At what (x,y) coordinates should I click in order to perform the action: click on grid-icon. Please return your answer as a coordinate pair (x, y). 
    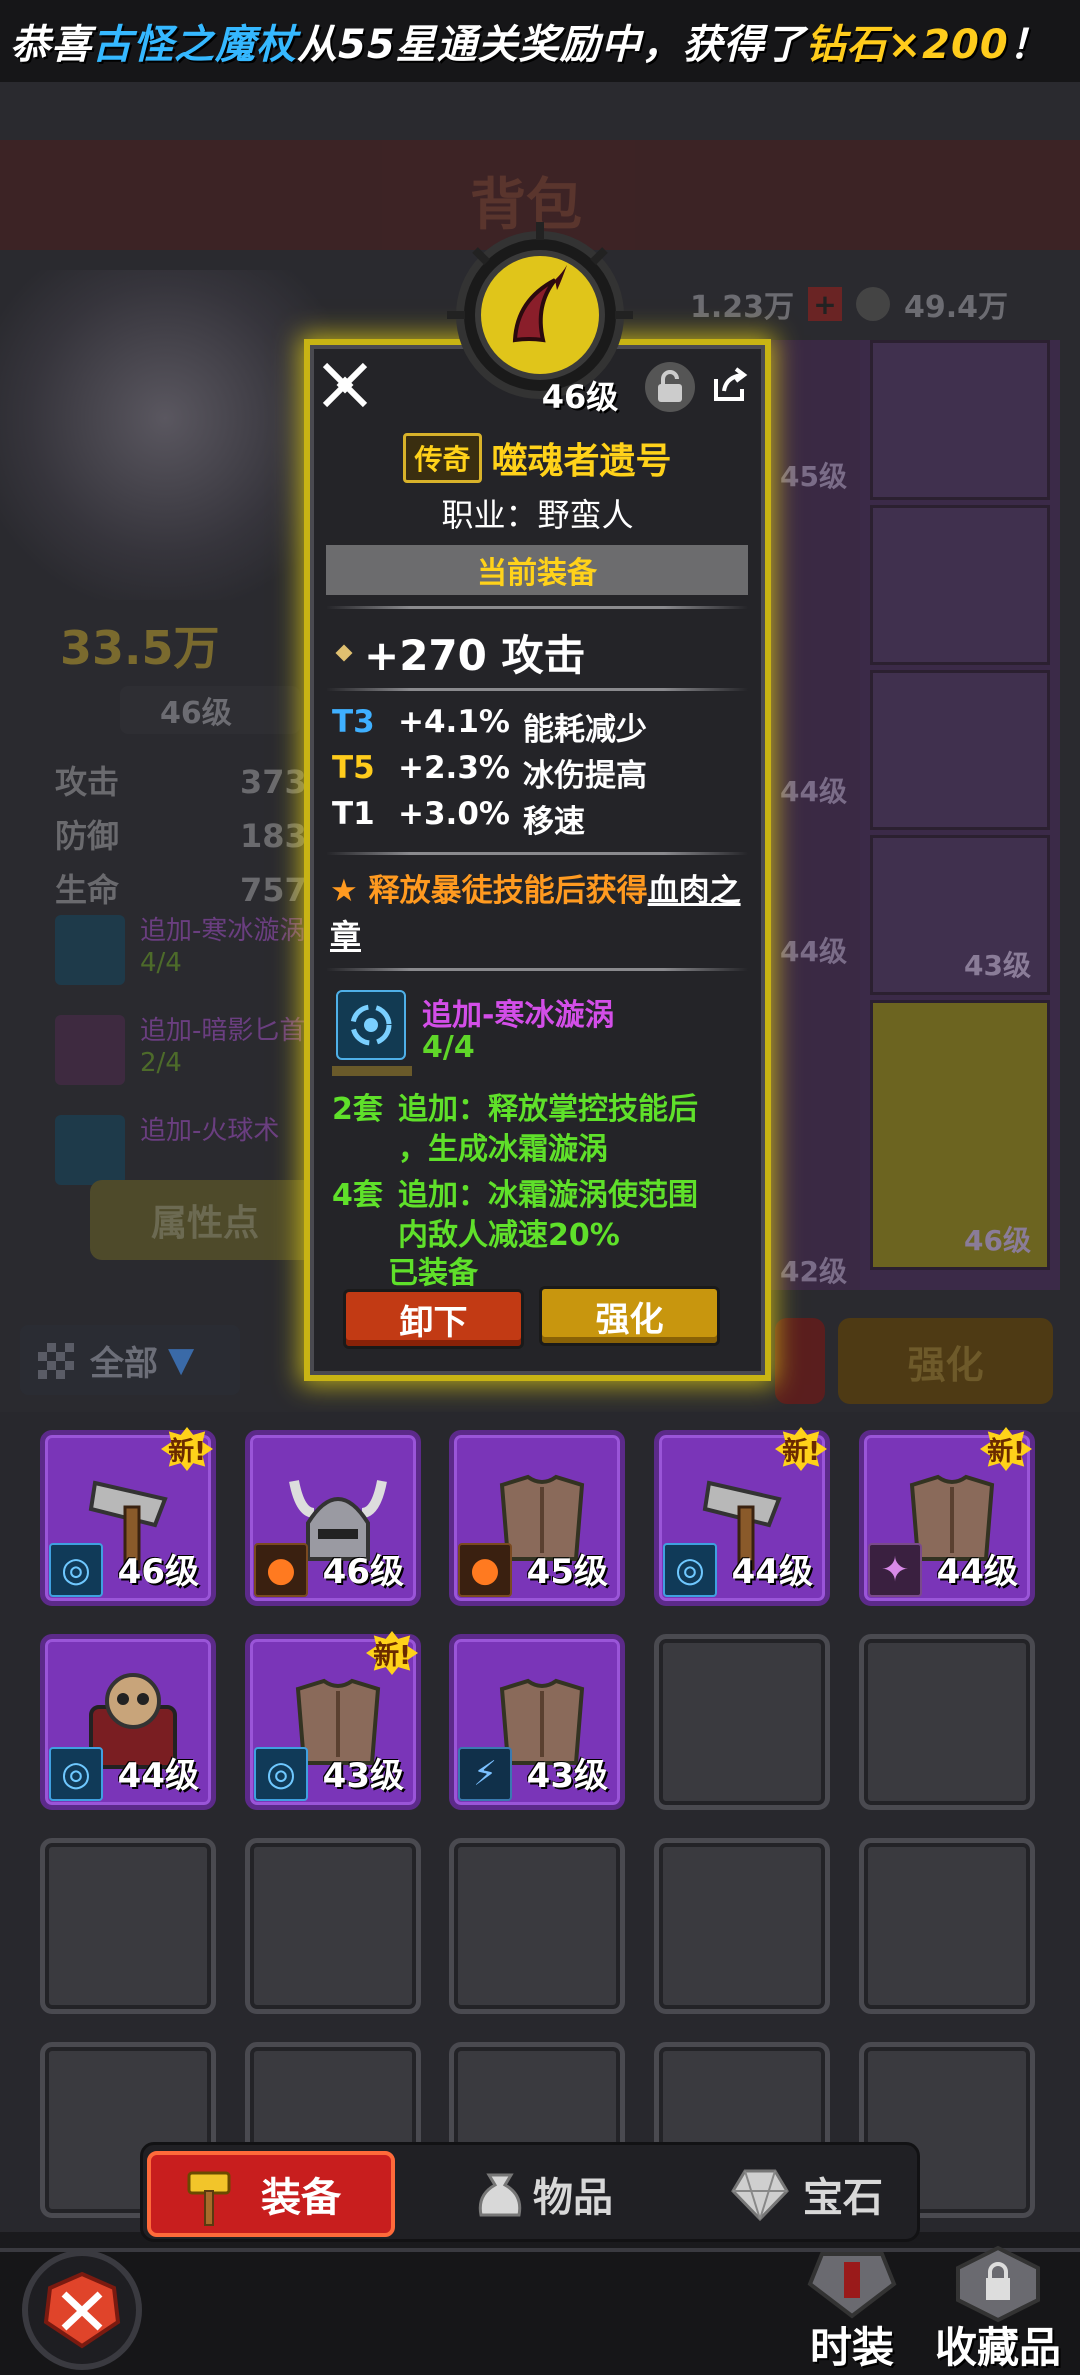
    Looking at the image, I should click on (56, 1361).